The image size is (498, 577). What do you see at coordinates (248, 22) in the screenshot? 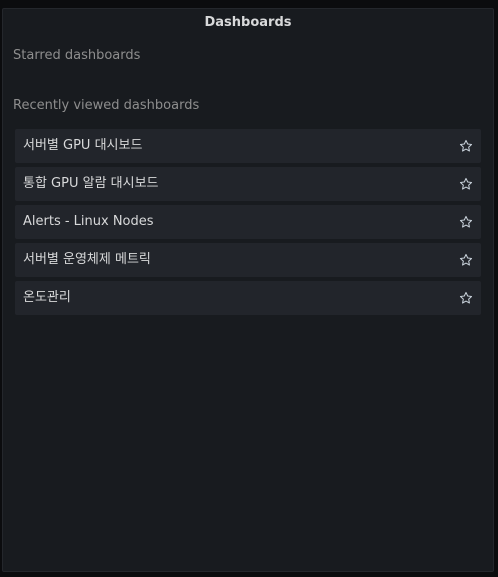
I see `panel-title: Dashboards` at bounding box center [248, 22].